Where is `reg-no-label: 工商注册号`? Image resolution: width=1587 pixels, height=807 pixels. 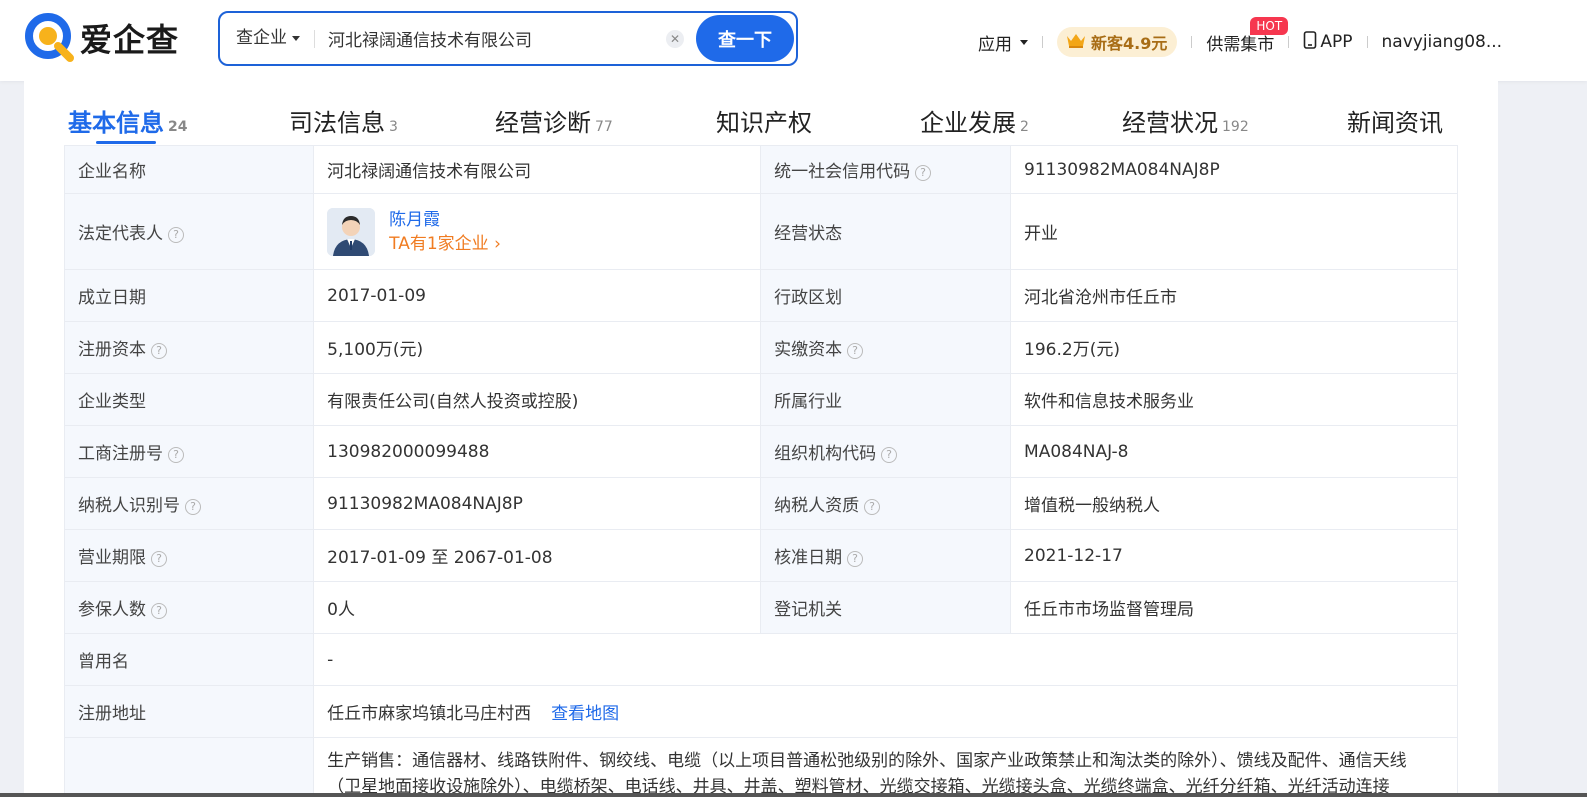
reg-no-label: 工商注册号 is located at coordinates (120, 454).